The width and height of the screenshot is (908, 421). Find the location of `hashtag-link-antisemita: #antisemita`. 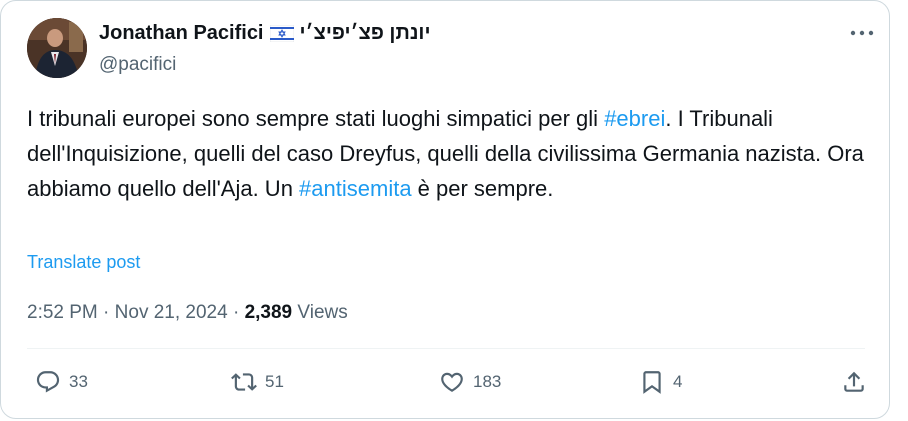

hashtag-link-antisemita: #antisemita is located at coordinates (355, 188).